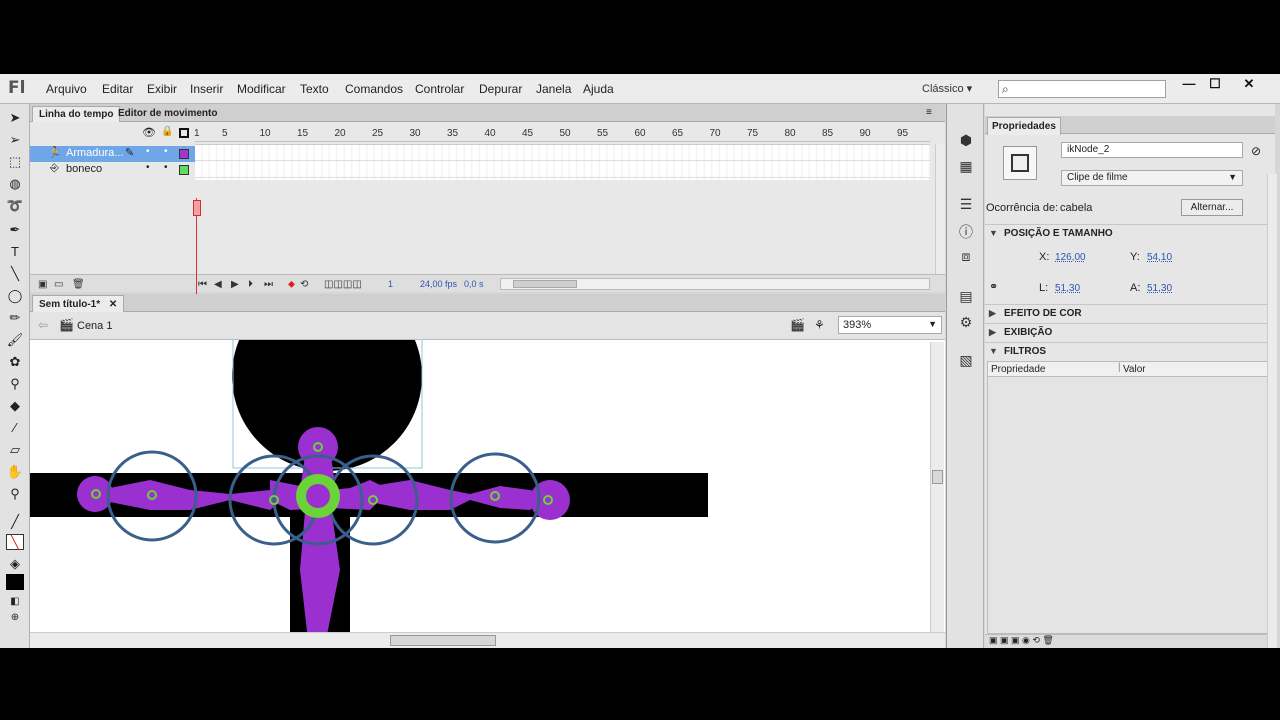 This screenshot has height=720, width=1280. What do you see at coordinates (1159, 257) in the screenshot?
I see `y-value: 54,10` at bounding box center [1159, 257].